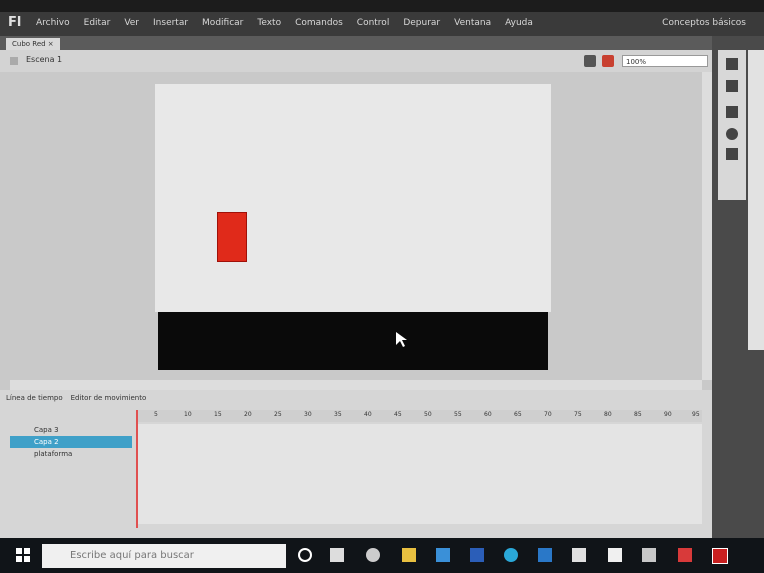 The width and height of the screenshot is (764, 573). I want to click on menu-comandos: Comandos, so click(319, 23).